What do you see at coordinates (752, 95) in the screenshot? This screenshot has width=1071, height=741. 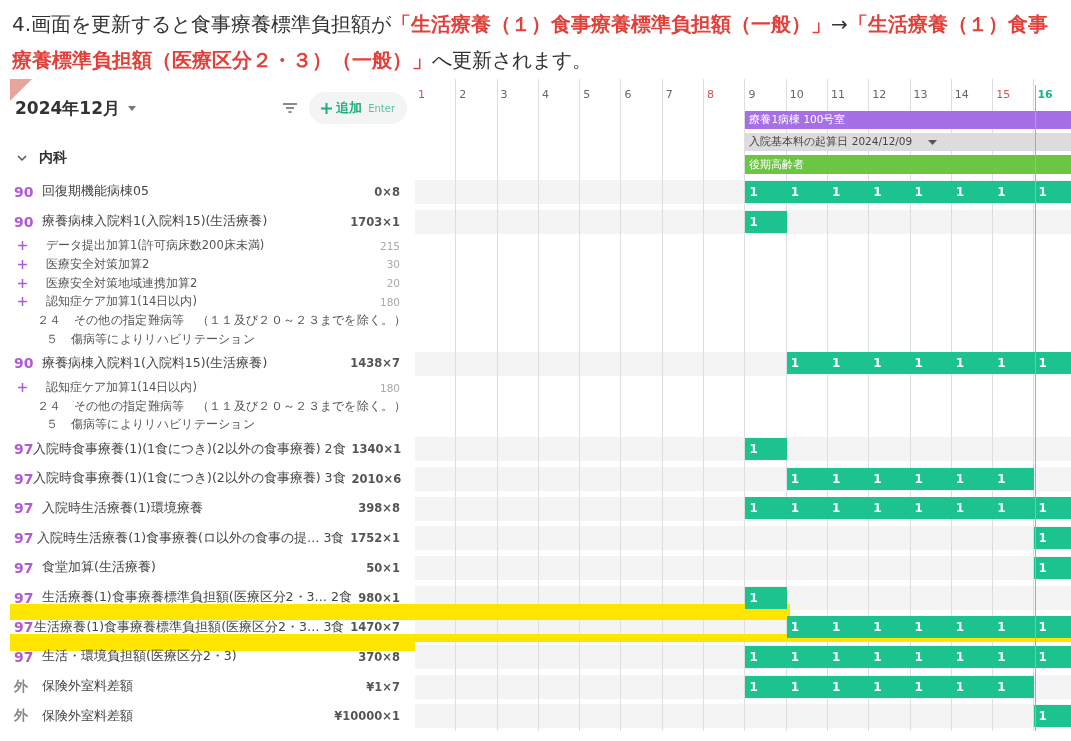 I see `day-label: 9` at bounding box center [752, 95].